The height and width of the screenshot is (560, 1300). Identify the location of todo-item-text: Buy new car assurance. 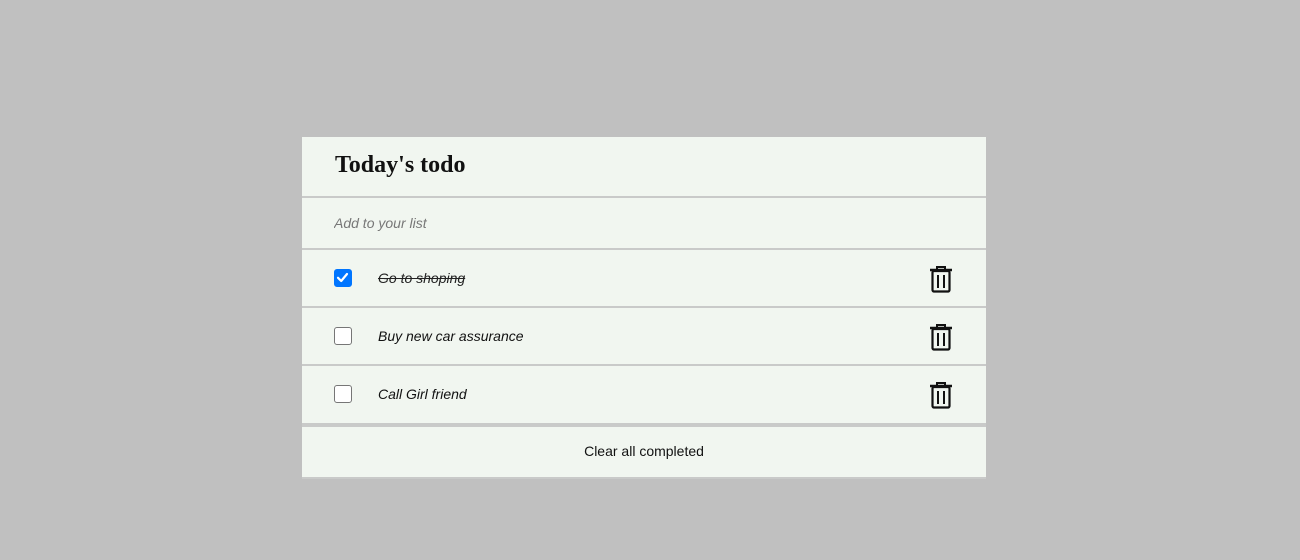
(451, 336).